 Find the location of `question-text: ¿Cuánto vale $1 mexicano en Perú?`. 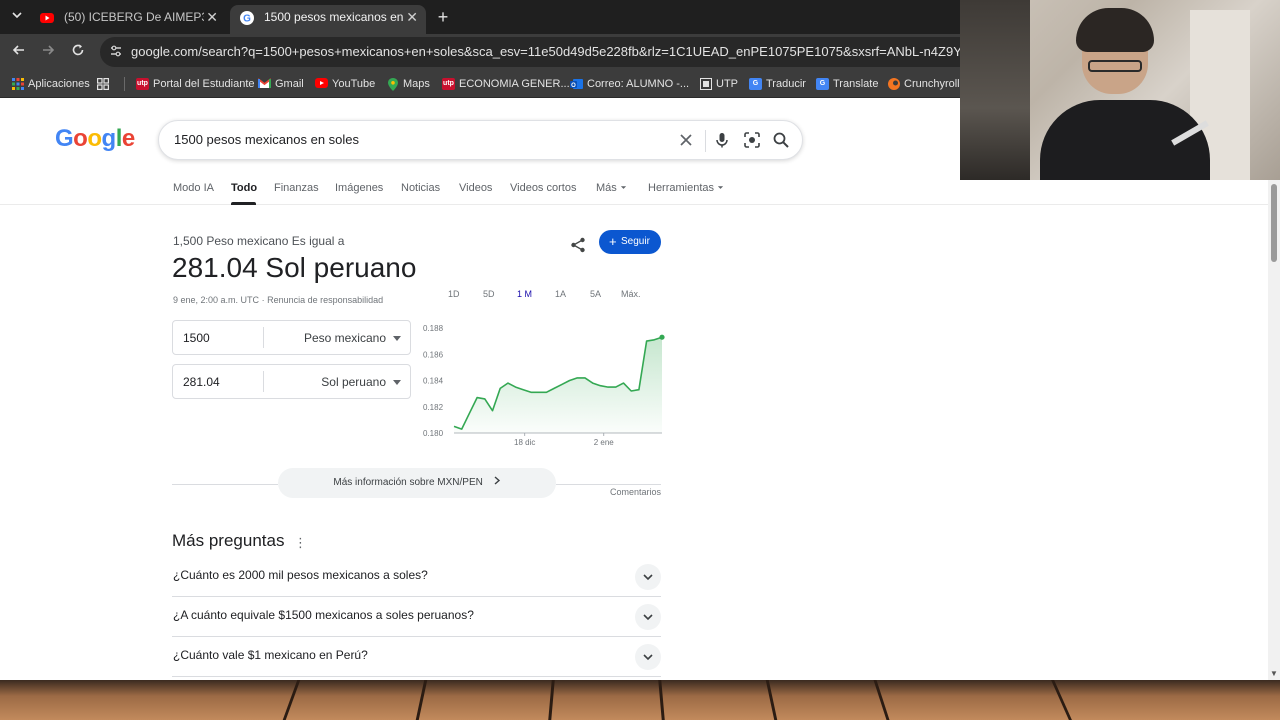

question-text: ¿Cuánto vale $1 mexicano en Perú? is located at coordinates (270, 655).